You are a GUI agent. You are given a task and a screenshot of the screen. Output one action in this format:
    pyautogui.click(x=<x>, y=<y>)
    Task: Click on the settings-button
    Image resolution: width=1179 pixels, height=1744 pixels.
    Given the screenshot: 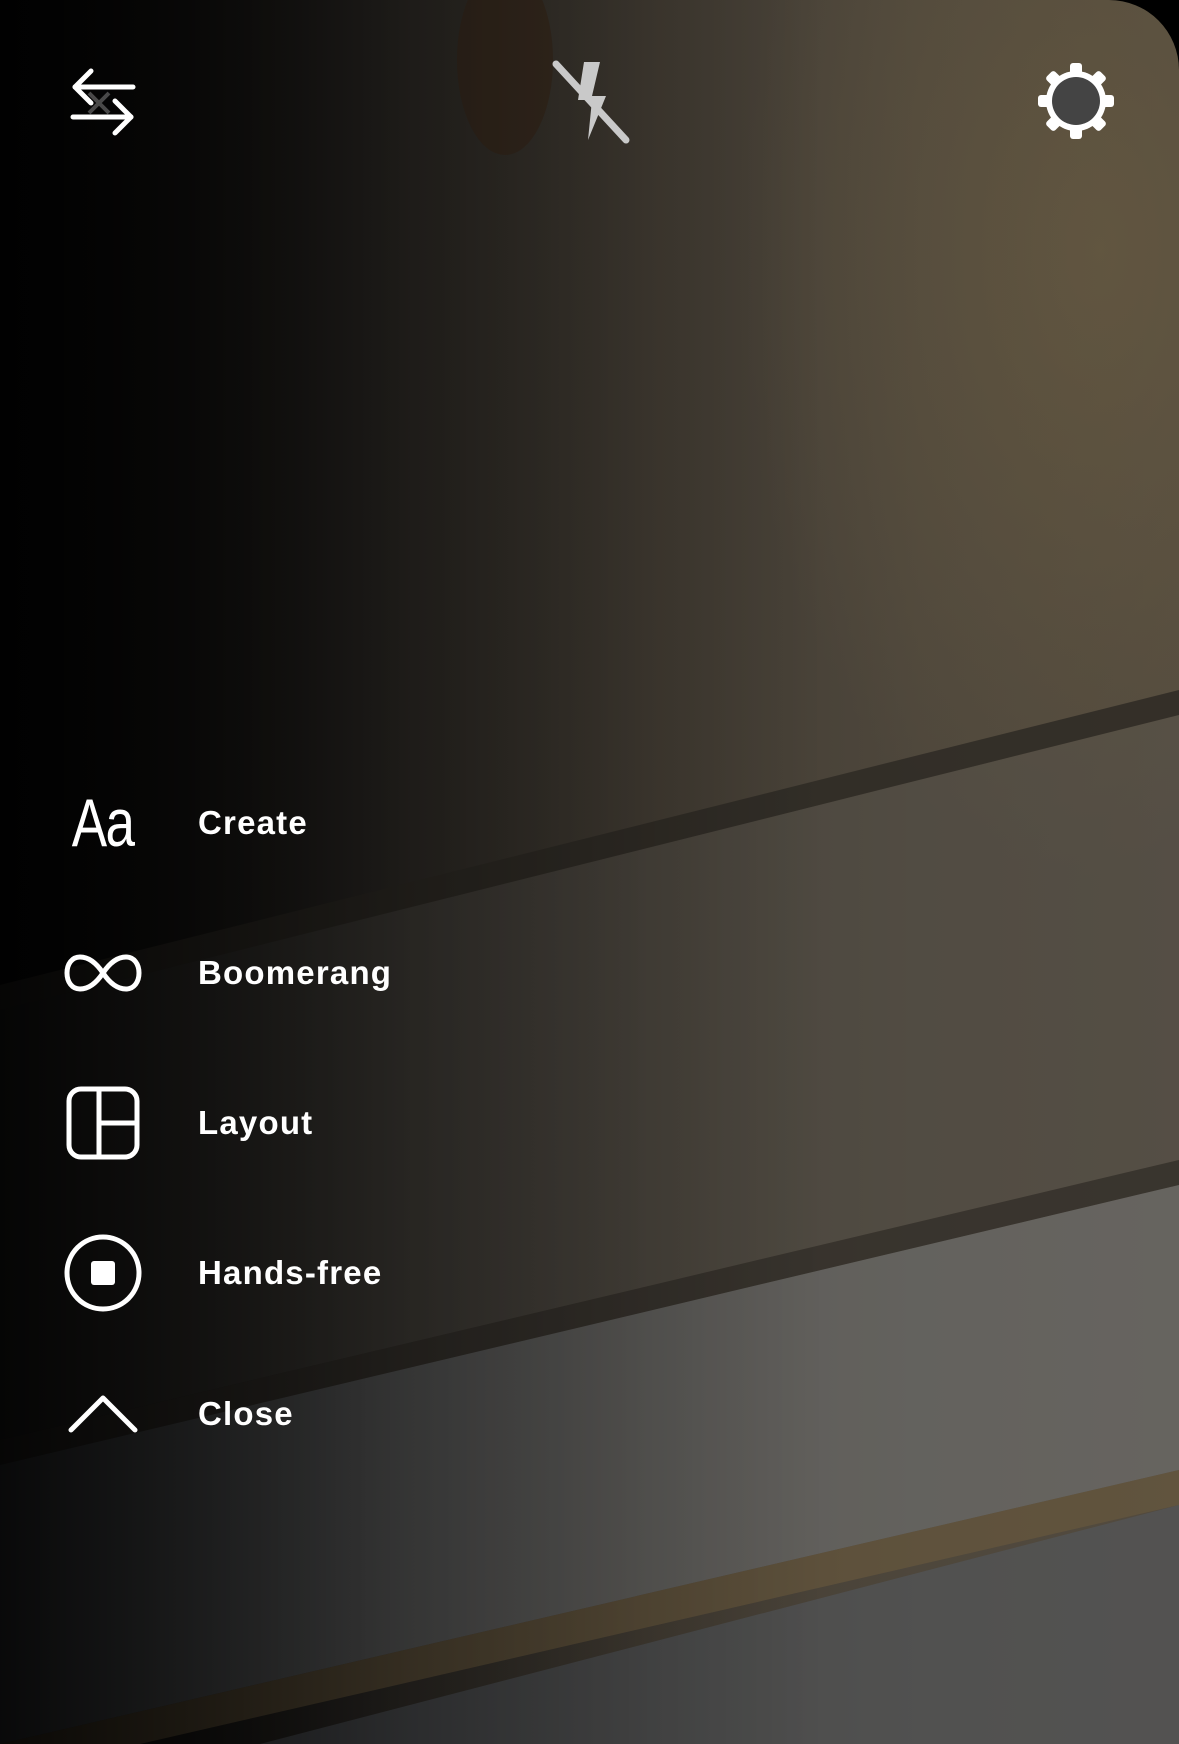 What is the action you would take?
    pyautogui.click(x=1076, y=101)
    